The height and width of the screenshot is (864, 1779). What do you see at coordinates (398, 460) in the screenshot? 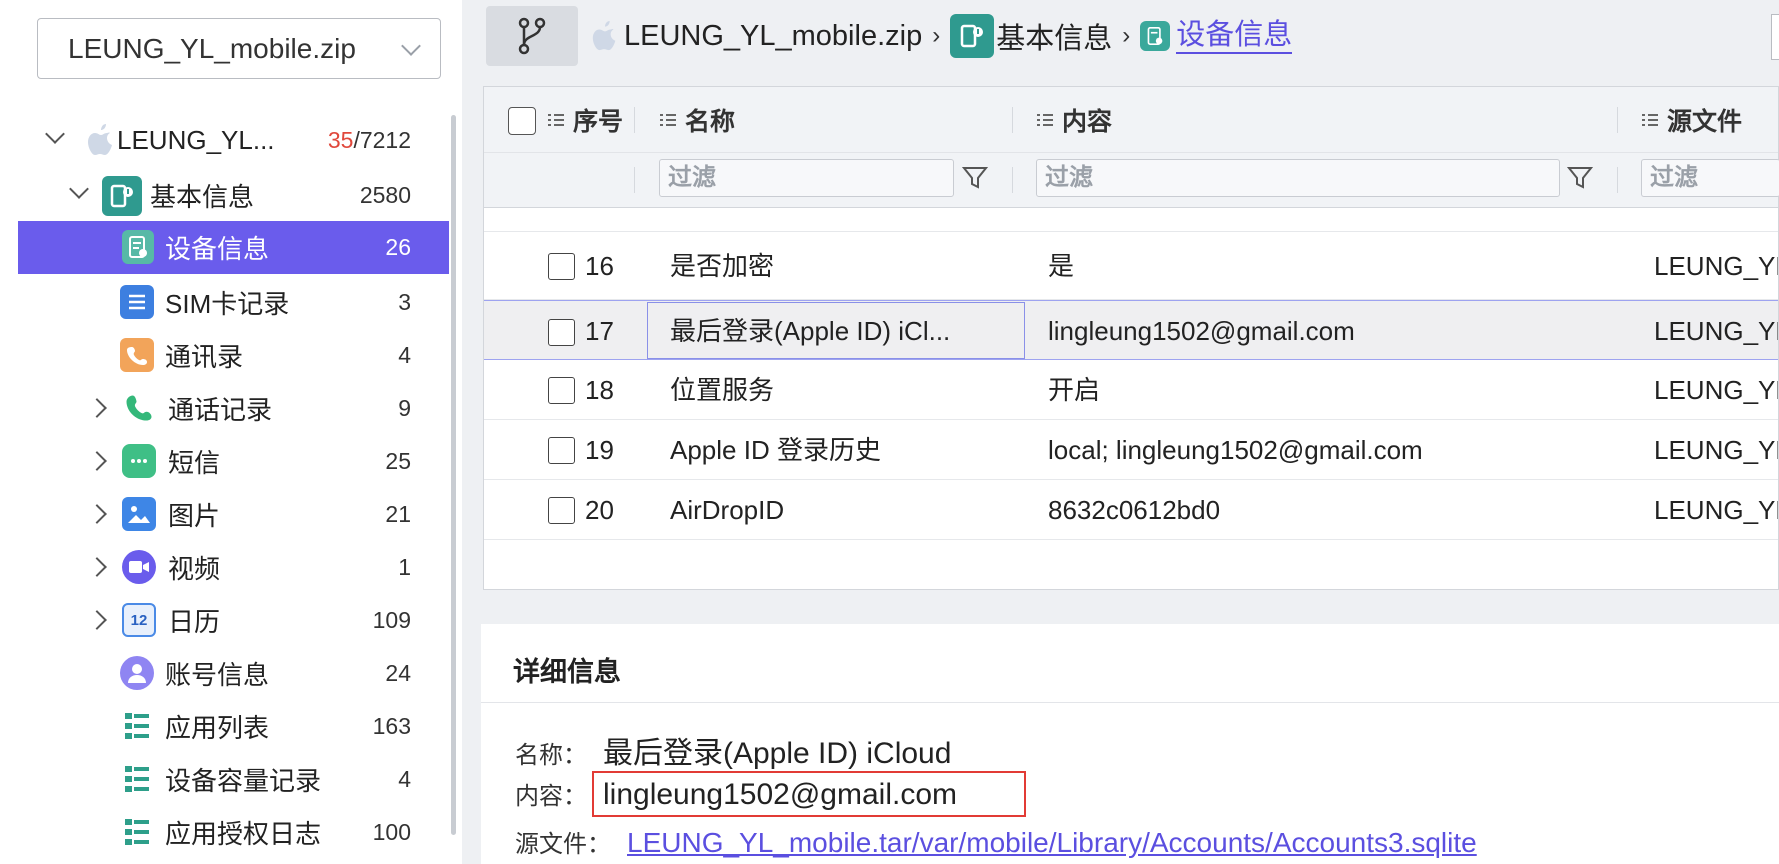
I see `tree-item-count: 25` at bounding box center [398, 460].